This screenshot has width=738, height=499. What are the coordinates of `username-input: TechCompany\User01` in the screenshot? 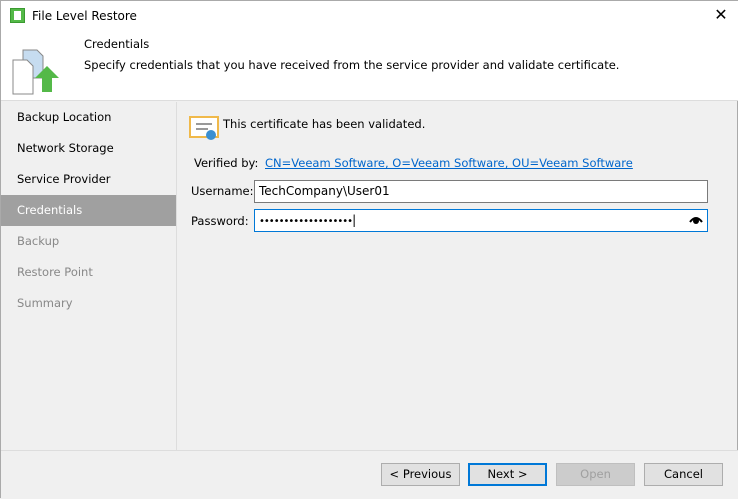 It's located at (481, 191).